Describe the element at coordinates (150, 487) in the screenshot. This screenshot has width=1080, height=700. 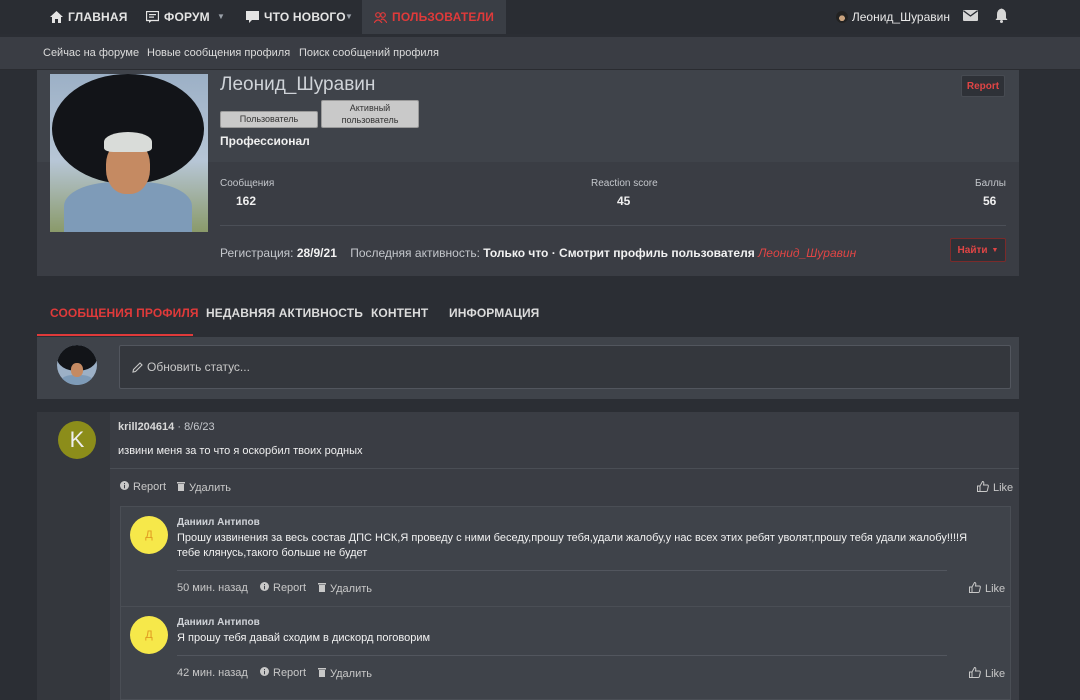
I see `post-report-label: Report` at that location.